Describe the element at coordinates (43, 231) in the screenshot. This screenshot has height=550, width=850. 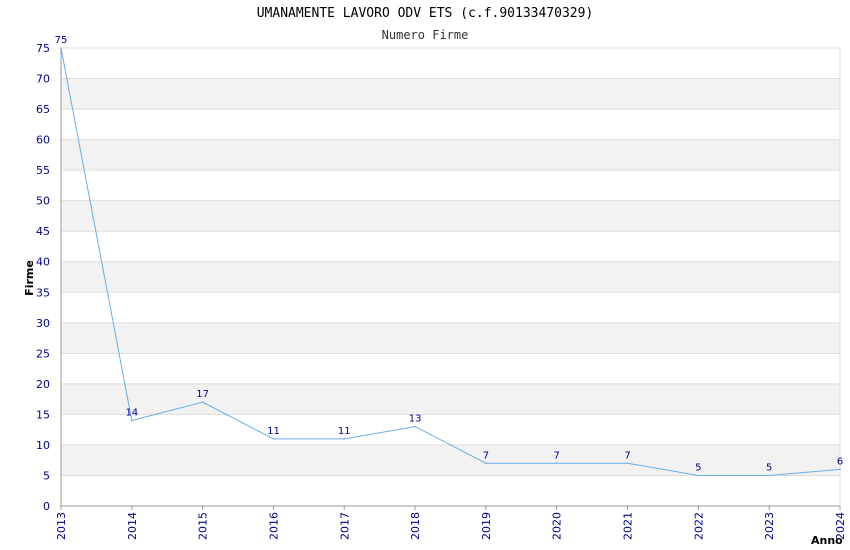
I see `y-tick-label: 45` at that location.